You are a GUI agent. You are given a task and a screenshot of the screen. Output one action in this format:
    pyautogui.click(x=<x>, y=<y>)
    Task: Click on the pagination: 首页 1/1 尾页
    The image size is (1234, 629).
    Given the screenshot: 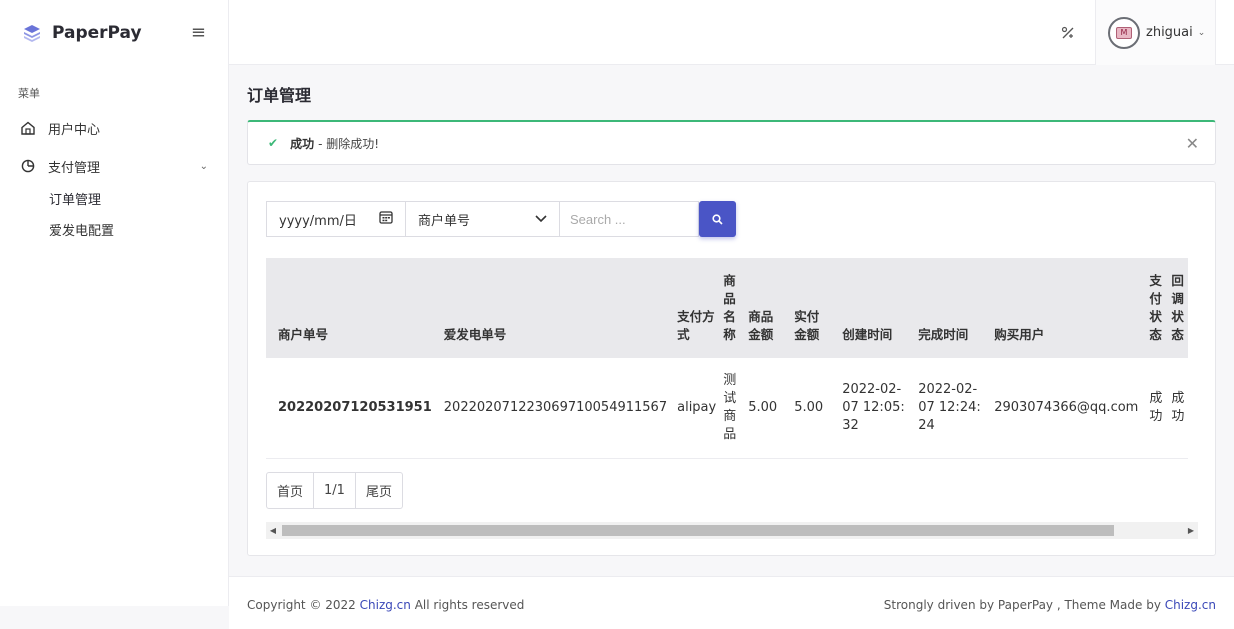 What is the action you would take?
    pyautogui.click(x=334, y=490)
    